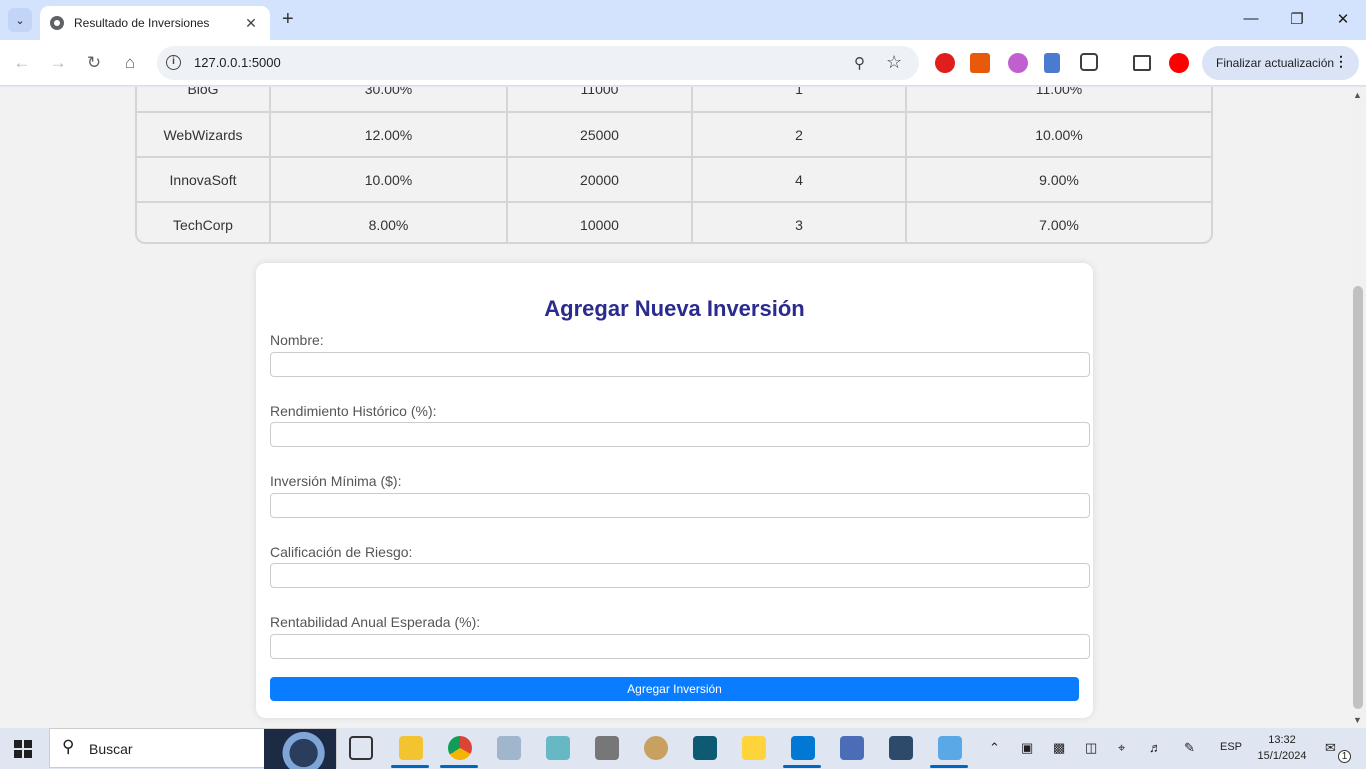  What do you see at coordinates (1282, 756) in the screenshot?
I see `clock-date: 15/1/2024` at bounding box center [1282, 756].